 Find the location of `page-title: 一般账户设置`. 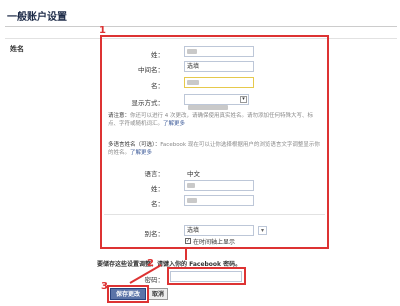

page-title: 一般账户设置 is located at coordinates (37, 17).